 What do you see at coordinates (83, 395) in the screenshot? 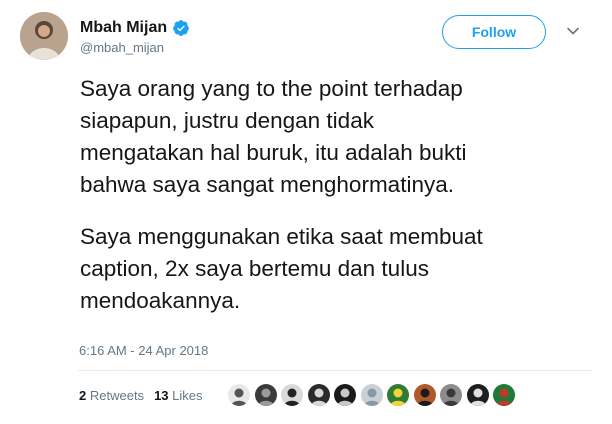
I see `retweets-count: 2` at bounding box center [83, 395].